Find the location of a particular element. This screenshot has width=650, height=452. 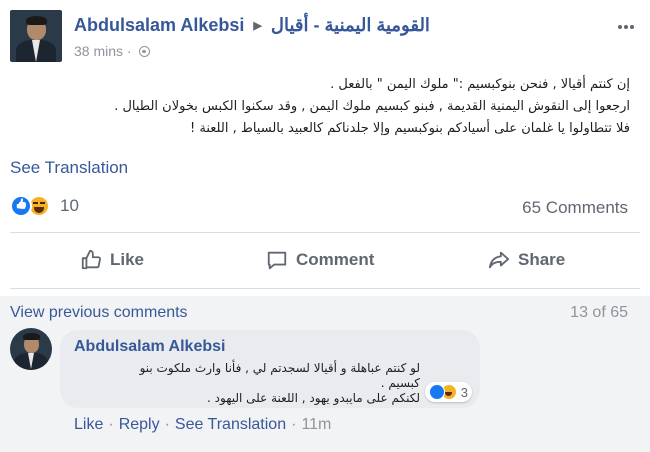

comment-actions: Like · Reply · See Translation · 11m is located at coordinates (203, 424).